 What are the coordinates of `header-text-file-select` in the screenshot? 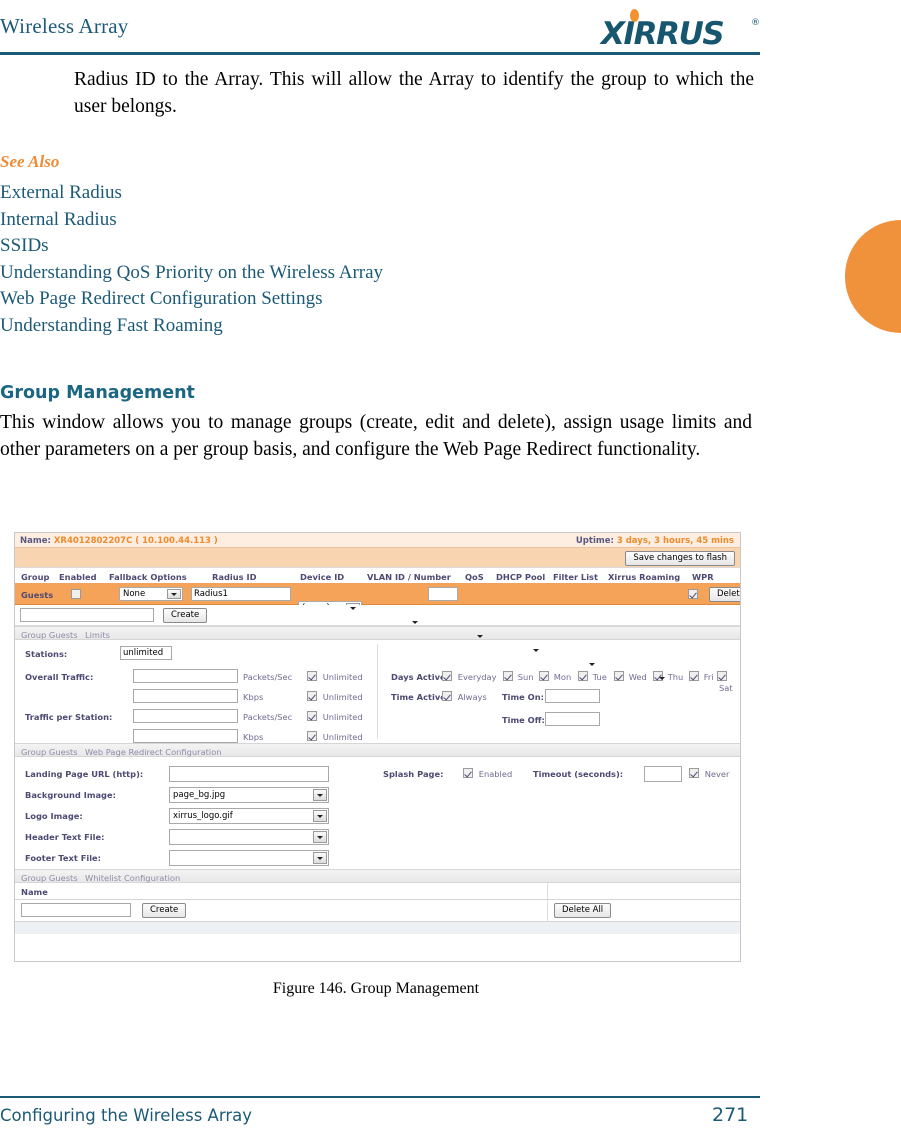 It's located at (249, 837).